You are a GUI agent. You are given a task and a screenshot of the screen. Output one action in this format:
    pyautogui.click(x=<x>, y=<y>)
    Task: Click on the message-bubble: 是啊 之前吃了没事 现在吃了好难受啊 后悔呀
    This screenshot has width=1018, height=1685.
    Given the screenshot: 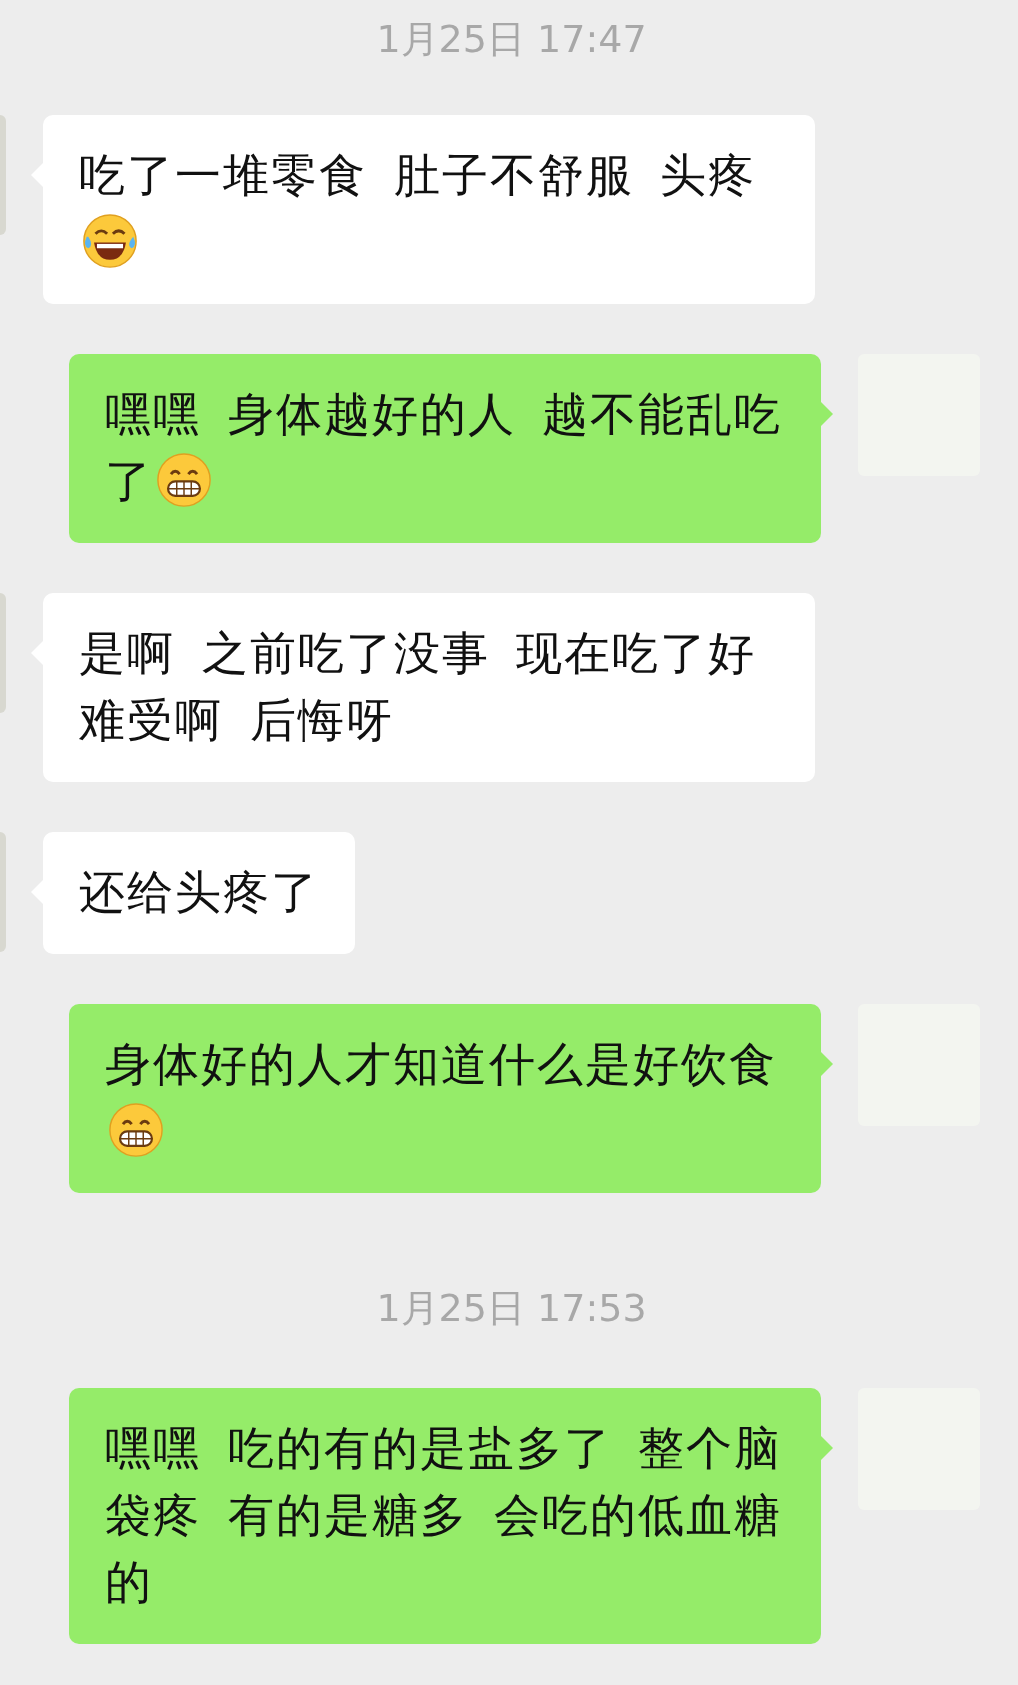 What is the action you would take?
    pyautogui.click(x=429, y=687)
    